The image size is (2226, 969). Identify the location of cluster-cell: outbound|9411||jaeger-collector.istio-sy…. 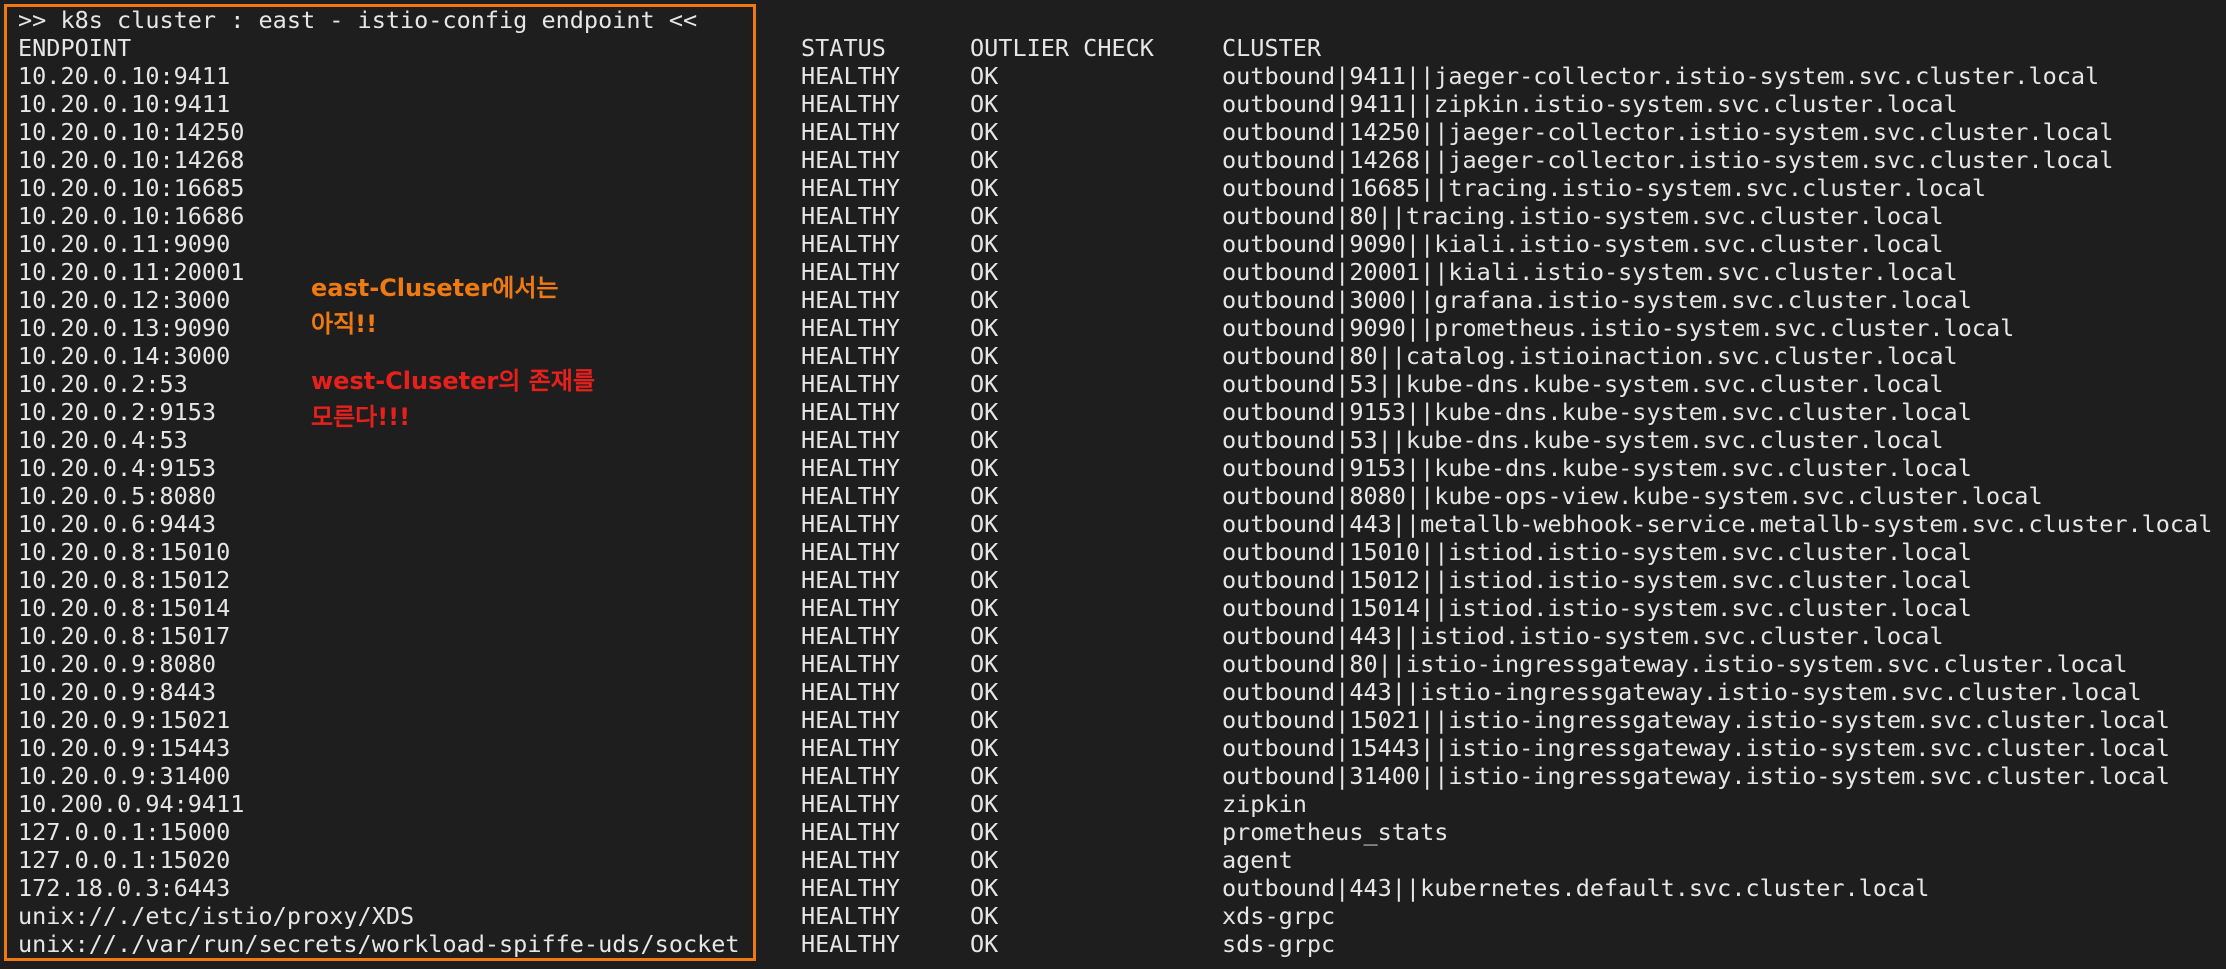
(1661, 76).